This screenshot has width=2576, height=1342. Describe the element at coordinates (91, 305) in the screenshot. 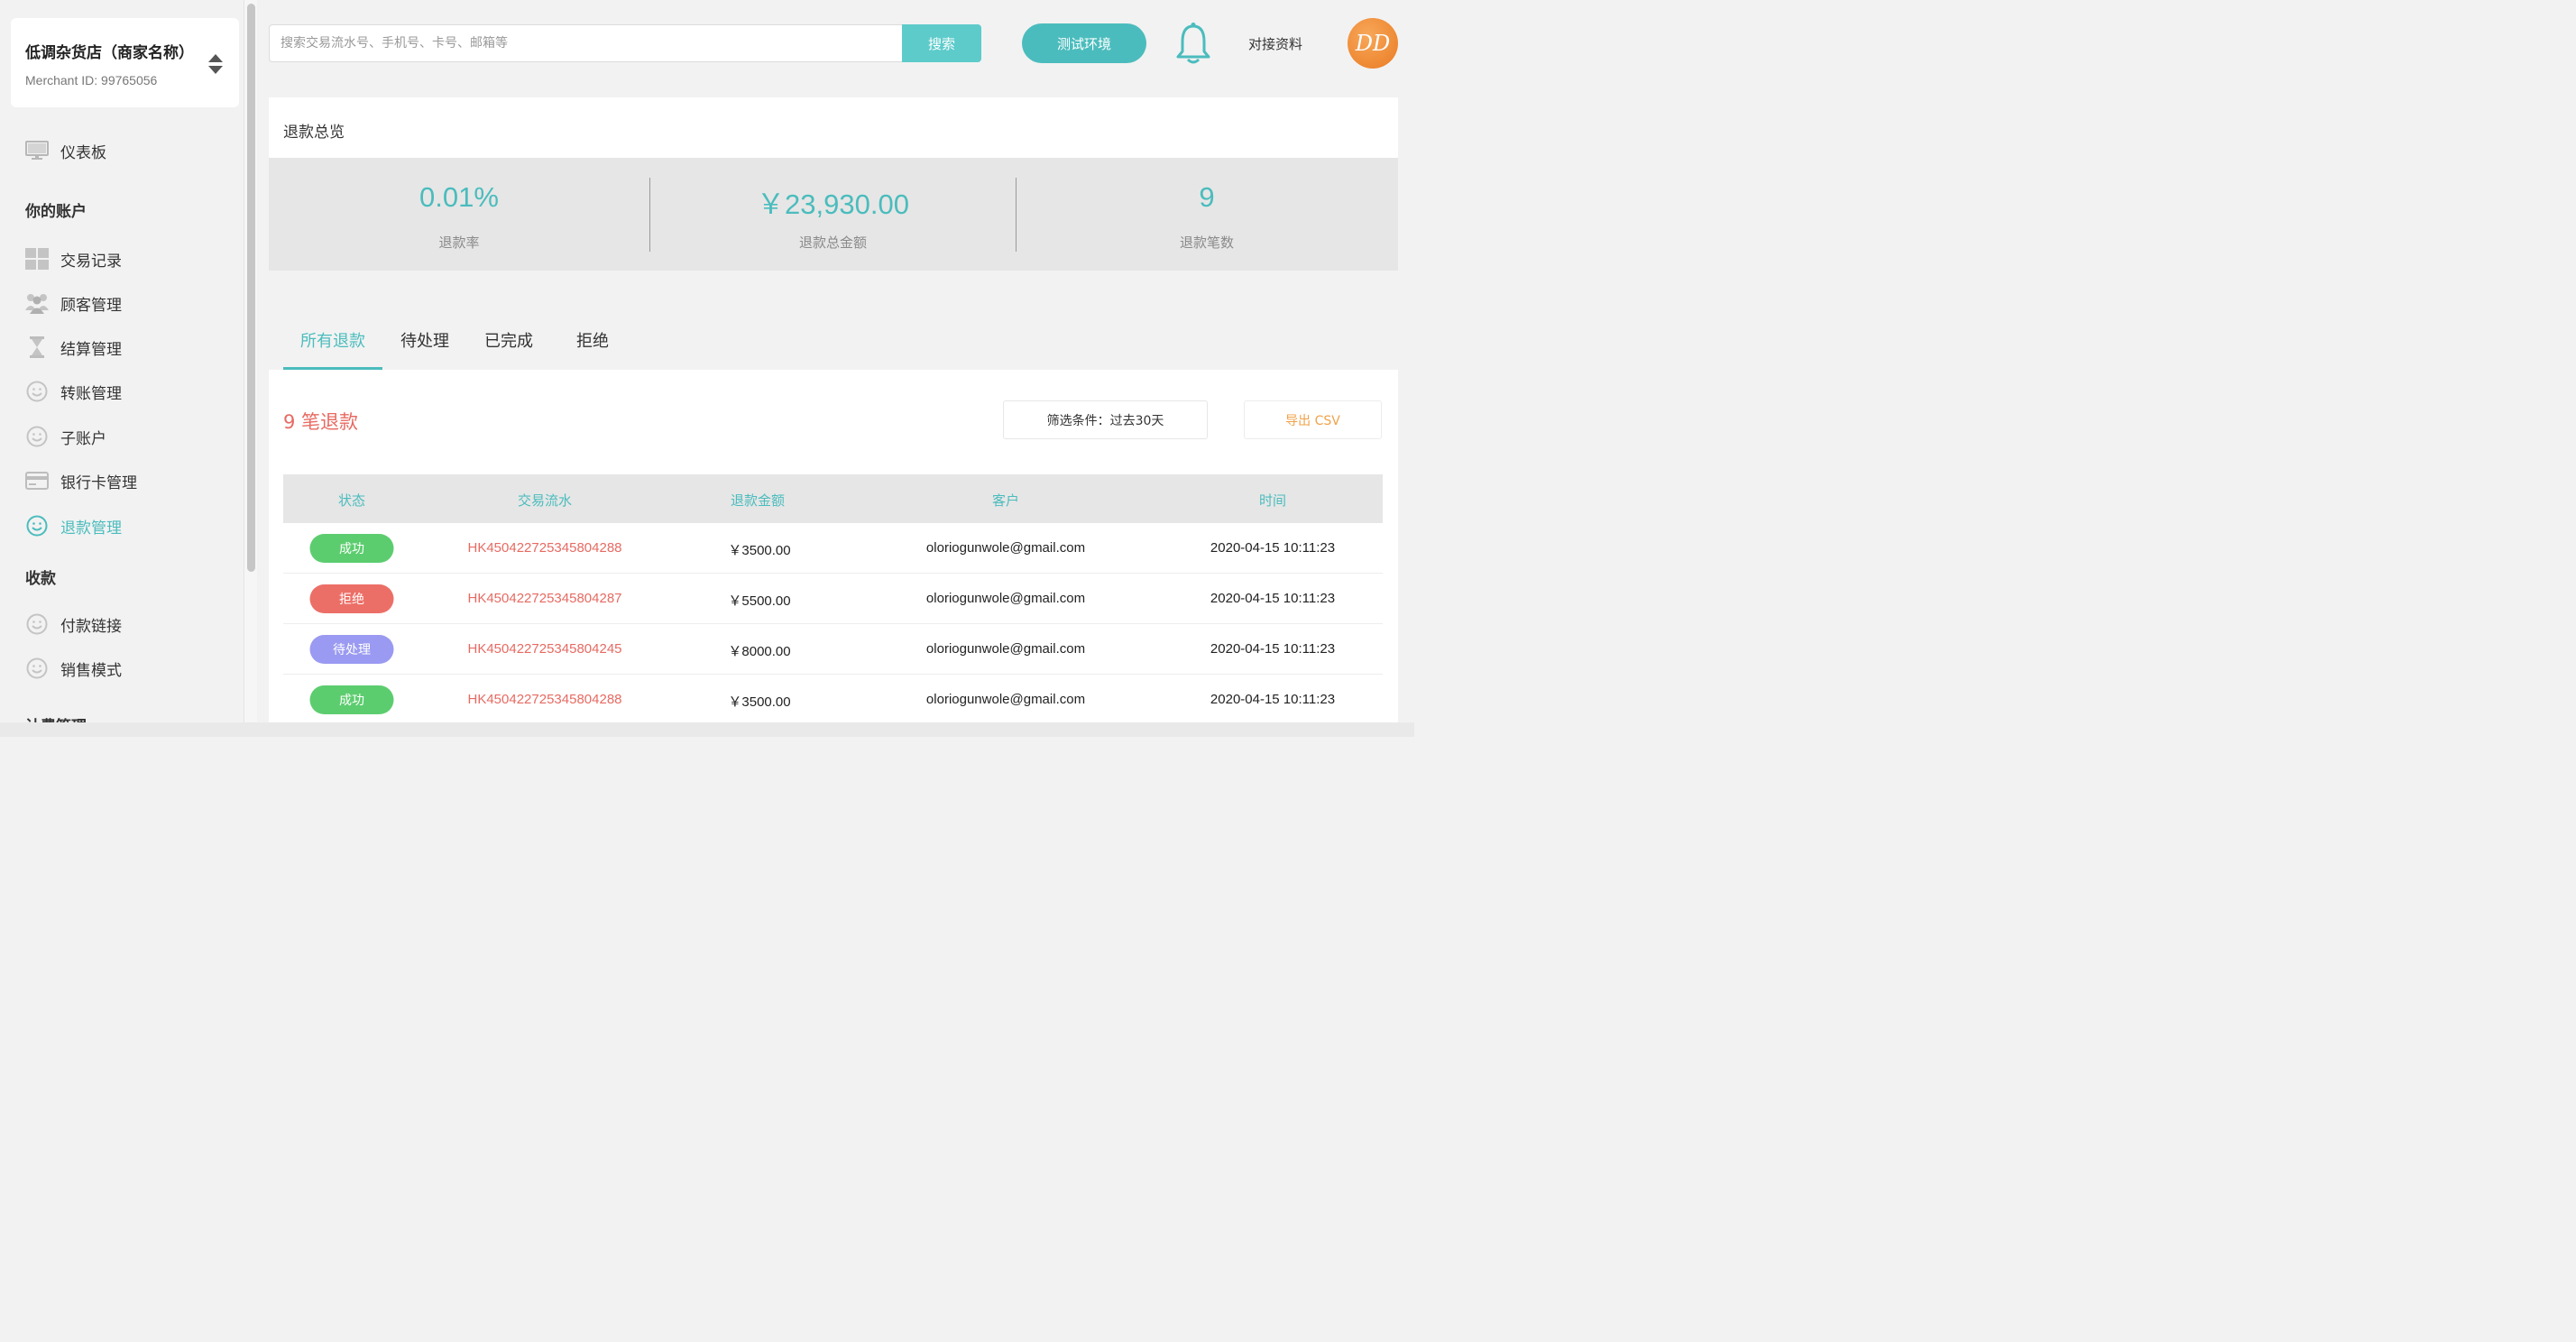

I see `sidebar-item-label: 顾客管理` at that location.